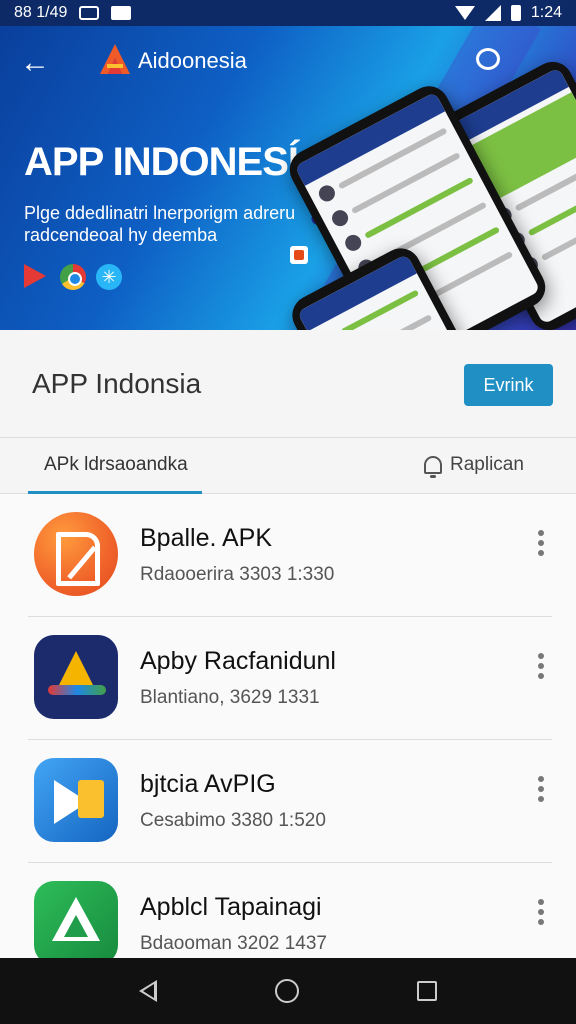  I want to click on brand-name: Aidoonesia, so click(192, 60).